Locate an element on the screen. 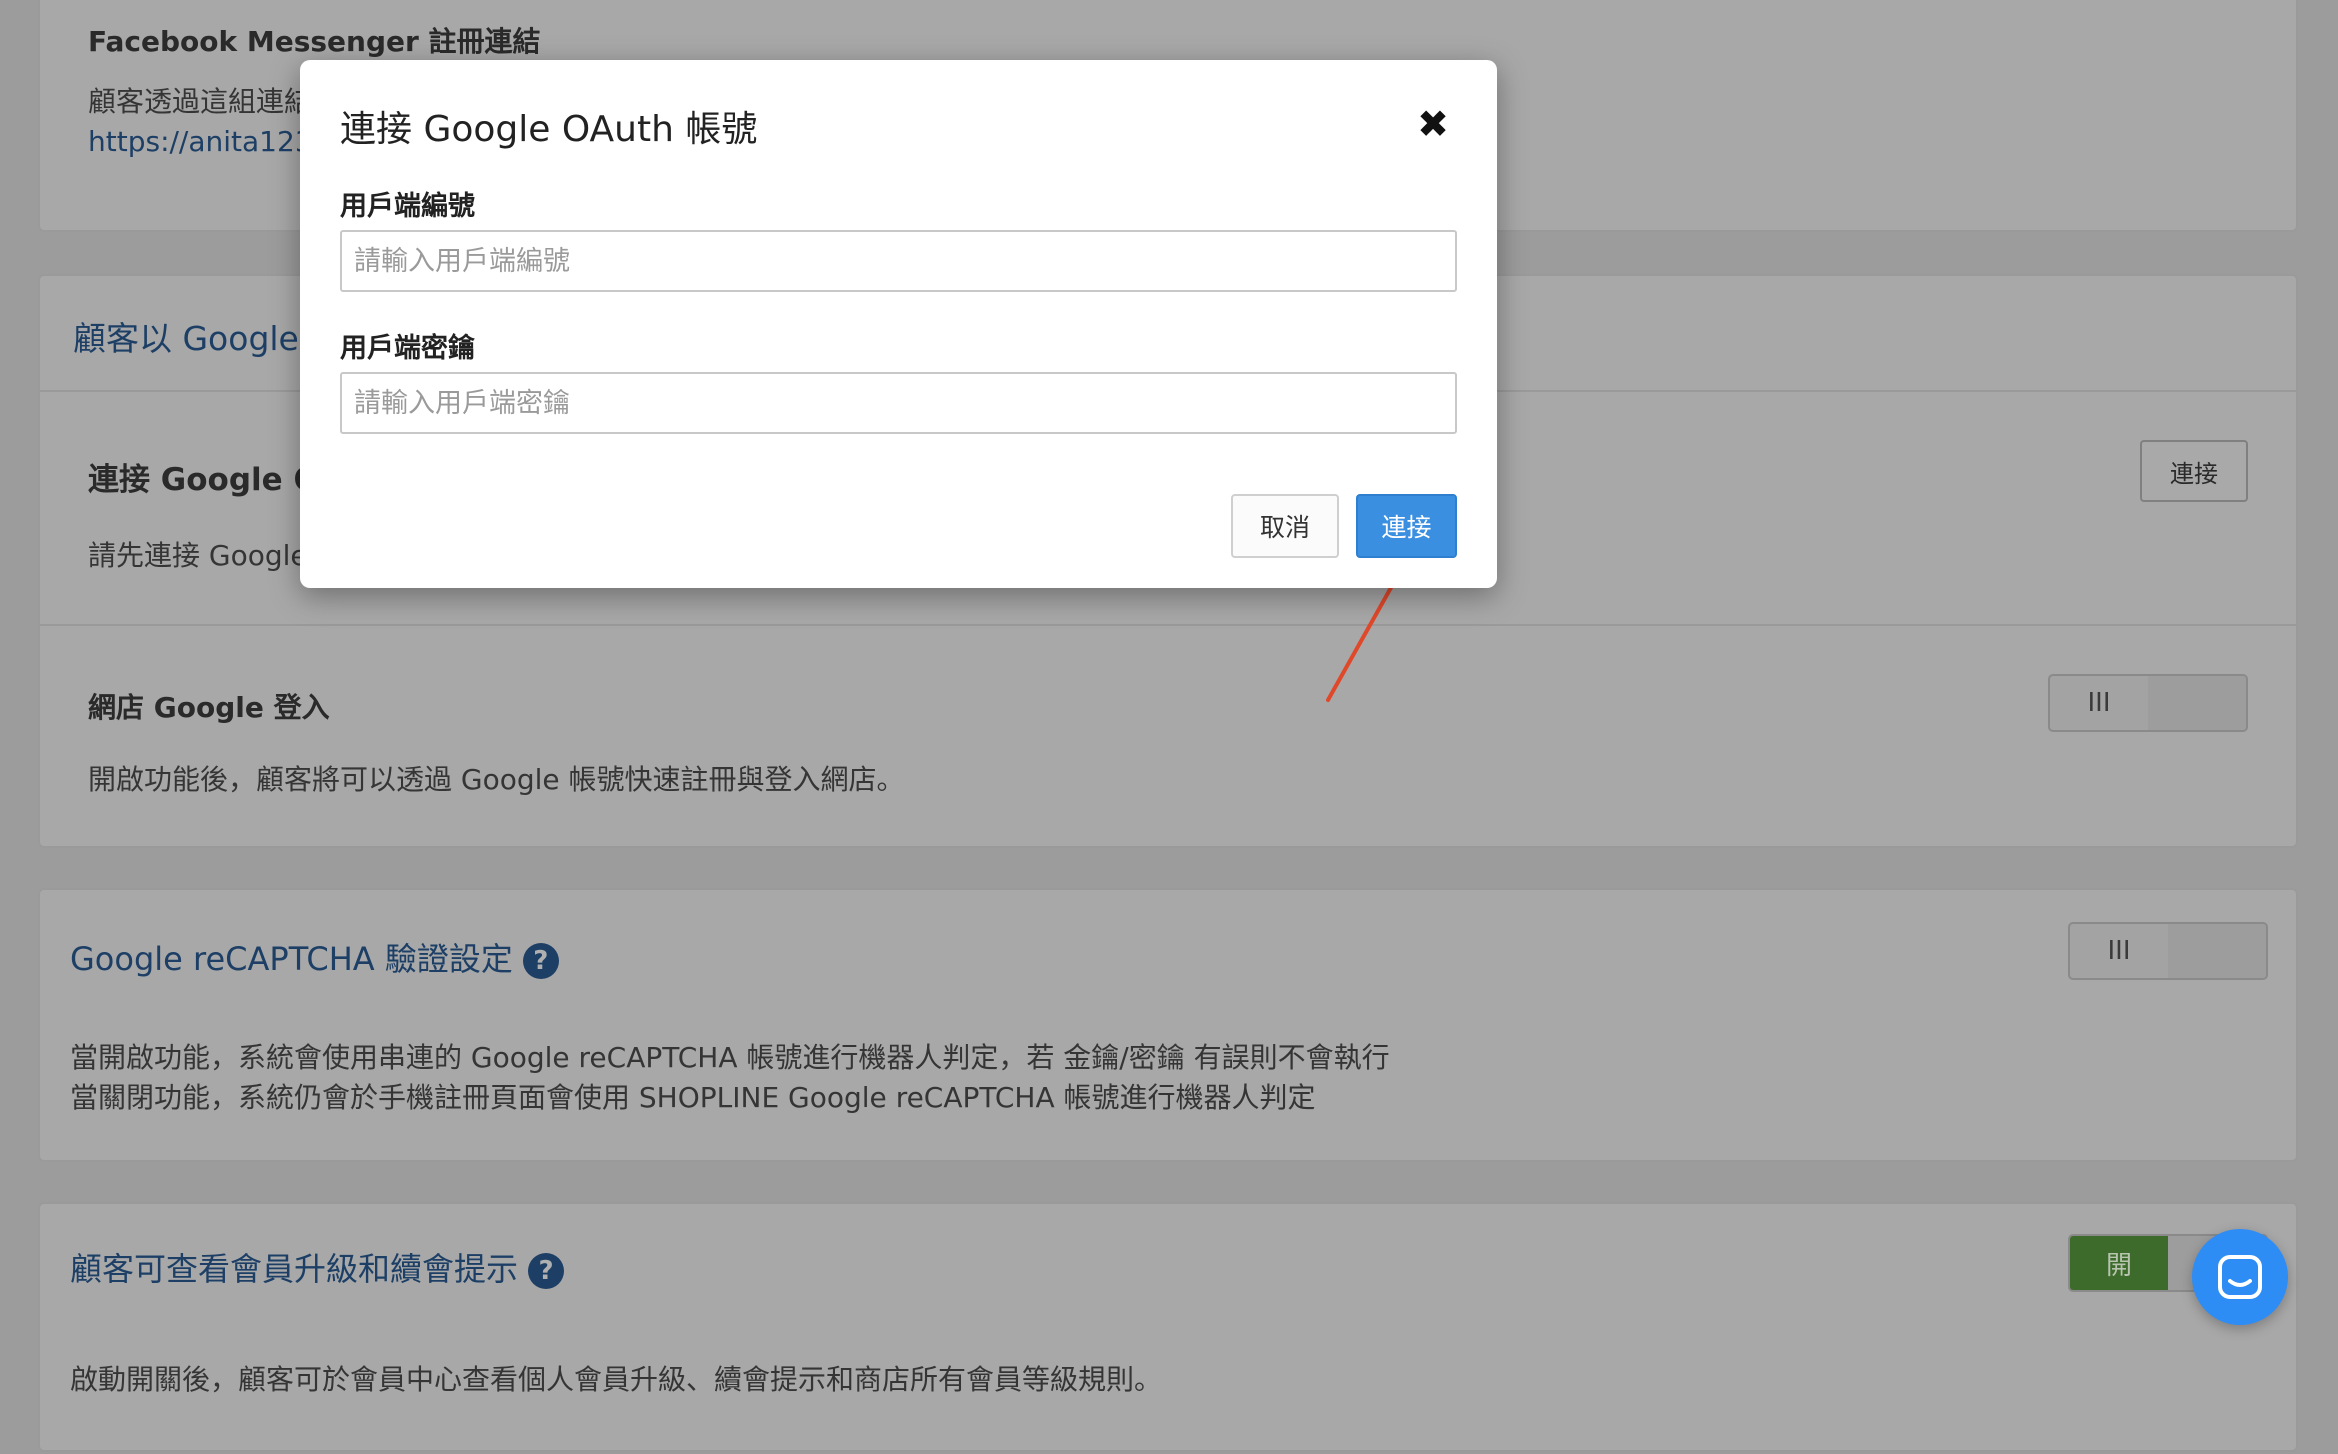 This screenshot has height=1454, width=2338. client-secret-input is located at coordinates (898, 403).